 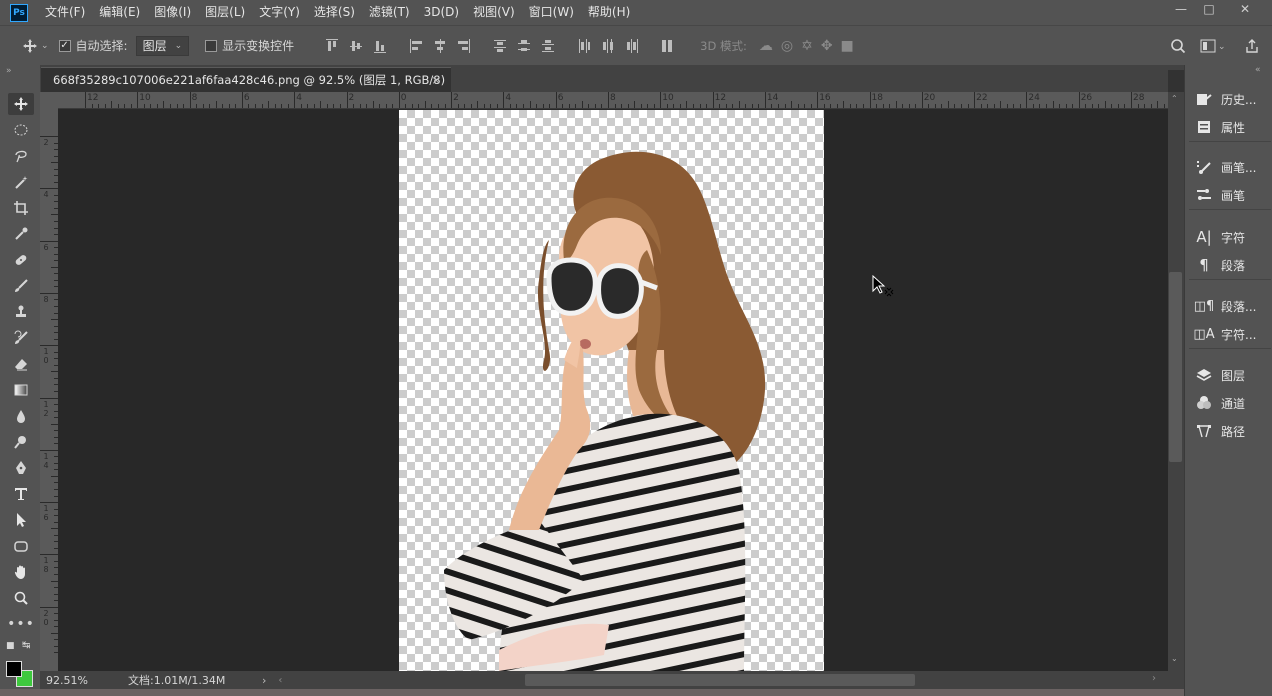 I want to click on scroll-right-icon: ›, so click(x=1154, y=678).